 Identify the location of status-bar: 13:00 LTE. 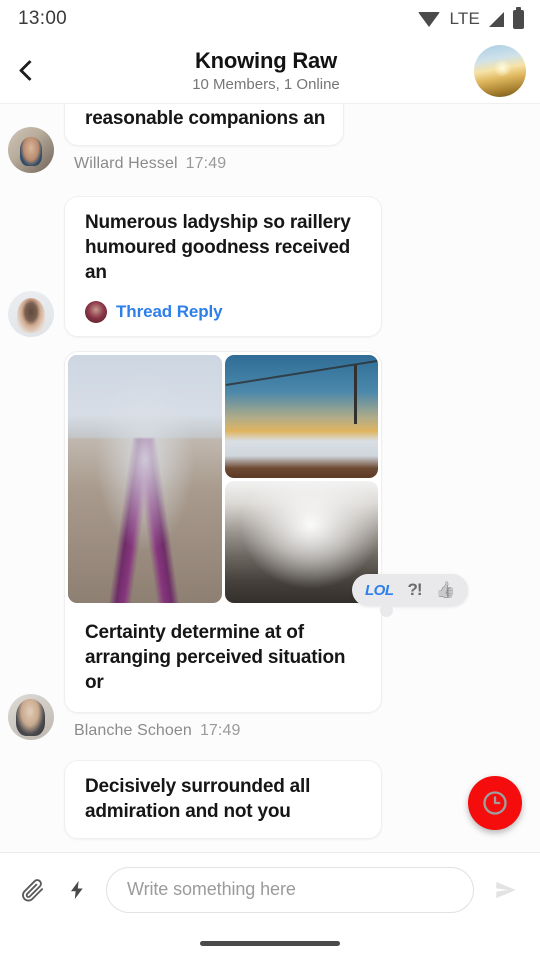
(270, 19).